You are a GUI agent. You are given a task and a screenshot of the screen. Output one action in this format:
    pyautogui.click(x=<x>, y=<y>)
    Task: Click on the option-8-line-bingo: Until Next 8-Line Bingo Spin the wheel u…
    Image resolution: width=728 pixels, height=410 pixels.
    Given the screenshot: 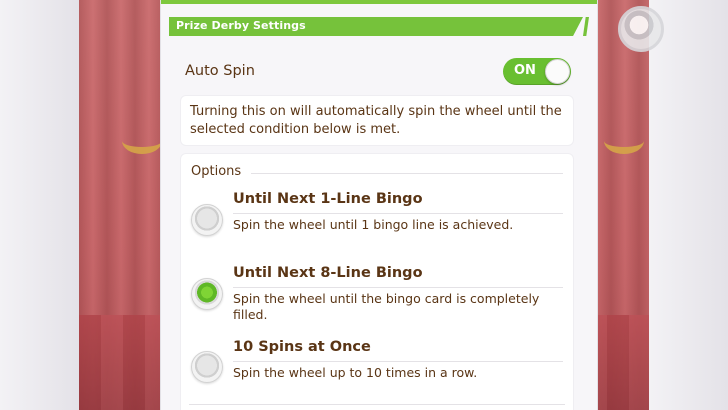 What is the action you would take?
    pyautogui.click(x=377, y=300)
    